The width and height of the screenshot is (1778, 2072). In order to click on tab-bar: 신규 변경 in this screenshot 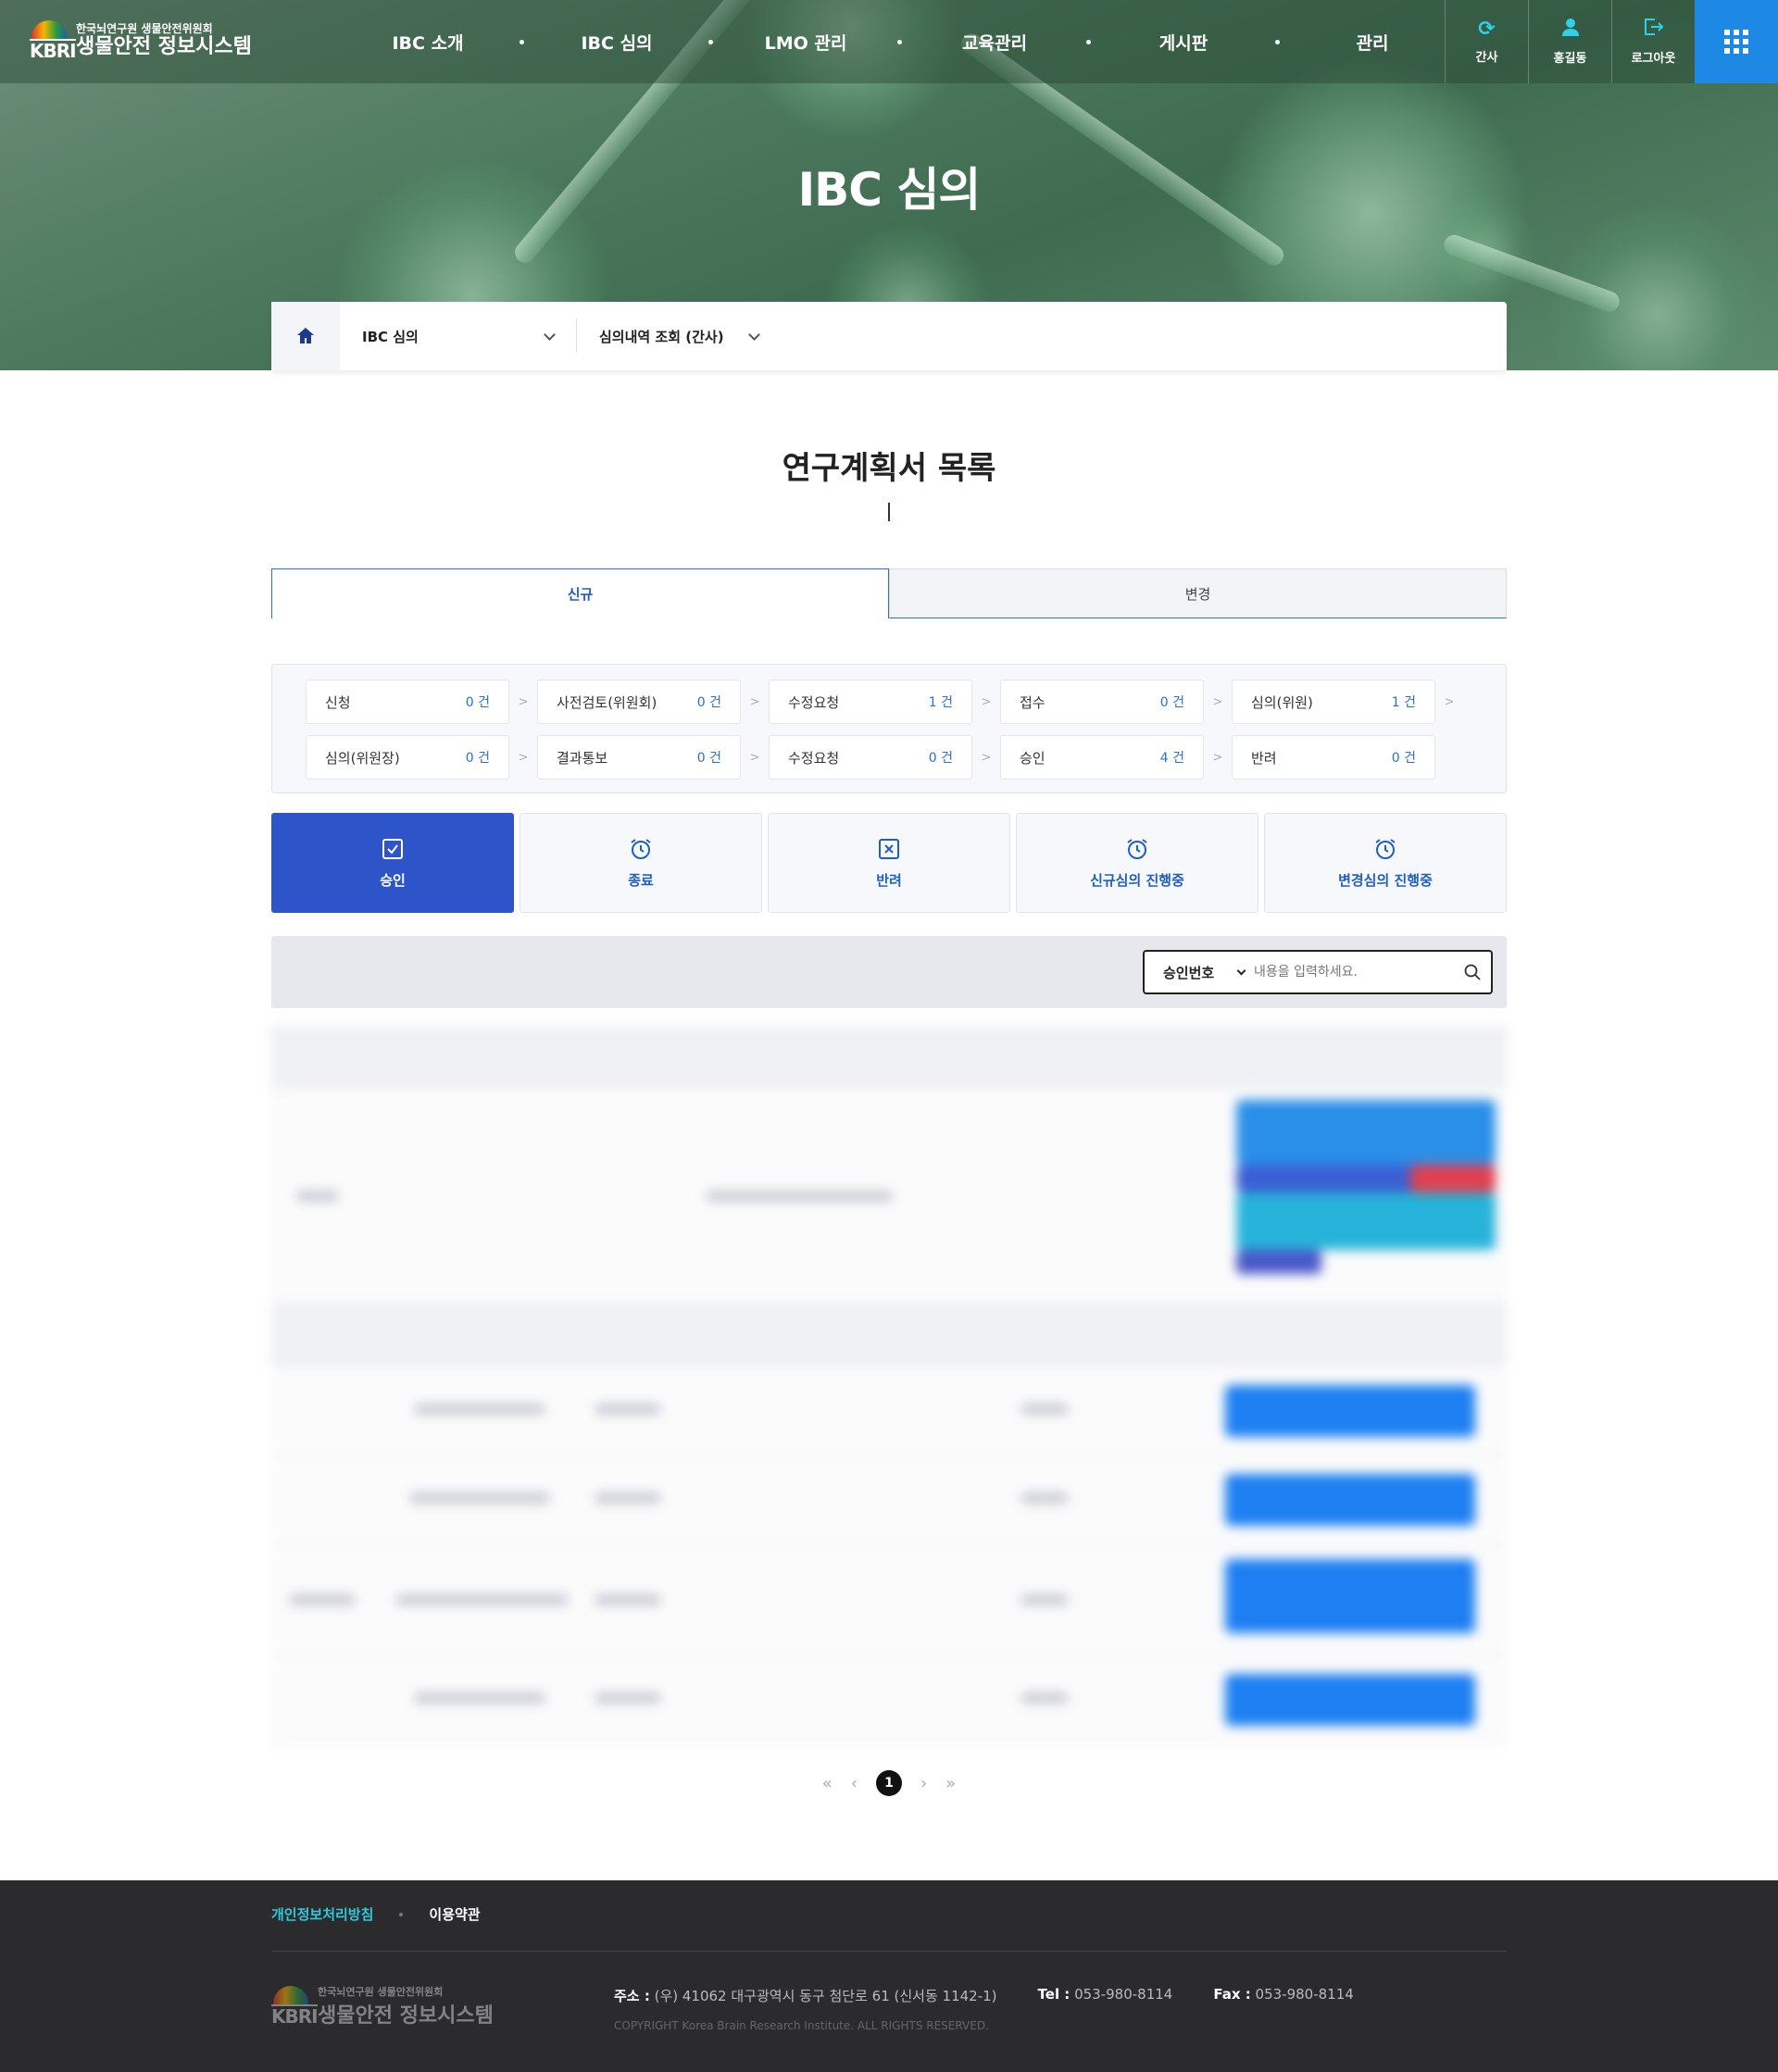, I will do `click(889, 593)`.